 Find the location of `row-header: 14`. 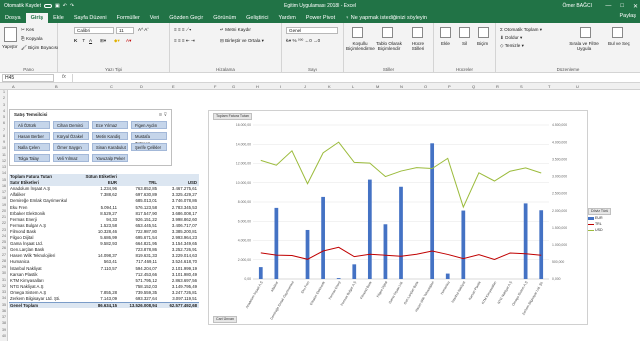

row-header: 14 is located at coordinates (4, 173).